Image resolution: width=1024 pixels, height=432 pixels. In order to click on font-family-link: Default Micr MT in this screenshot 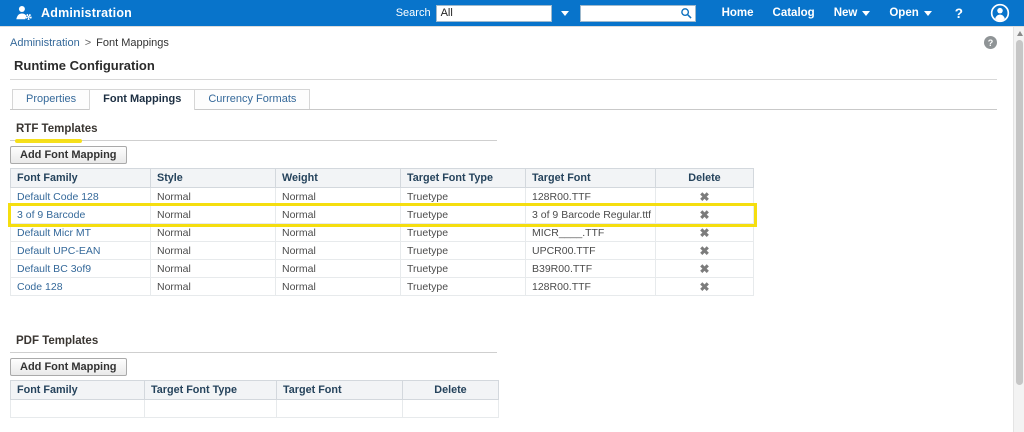, I will do `click(80, 232)`.